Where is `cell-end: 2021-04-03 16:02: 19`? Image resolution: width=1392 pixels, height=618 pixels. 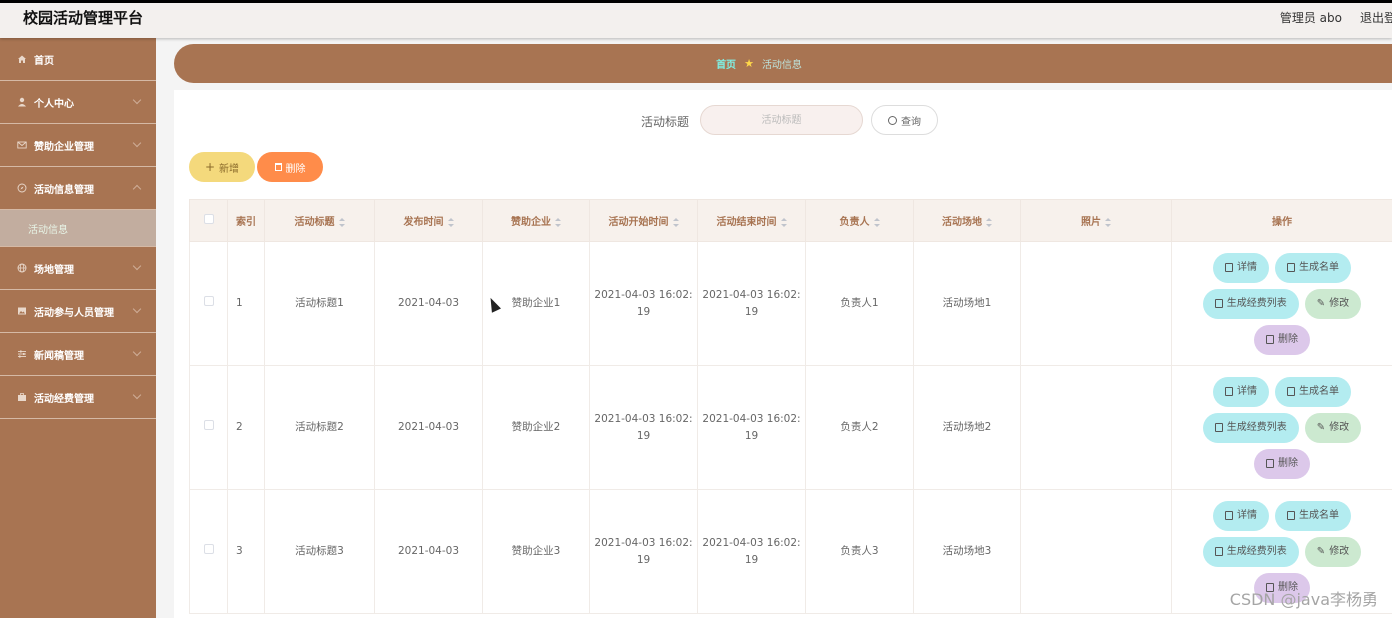 cell-end: 2021-04-03 16:02: 19 is located at coordinates (751, 551).